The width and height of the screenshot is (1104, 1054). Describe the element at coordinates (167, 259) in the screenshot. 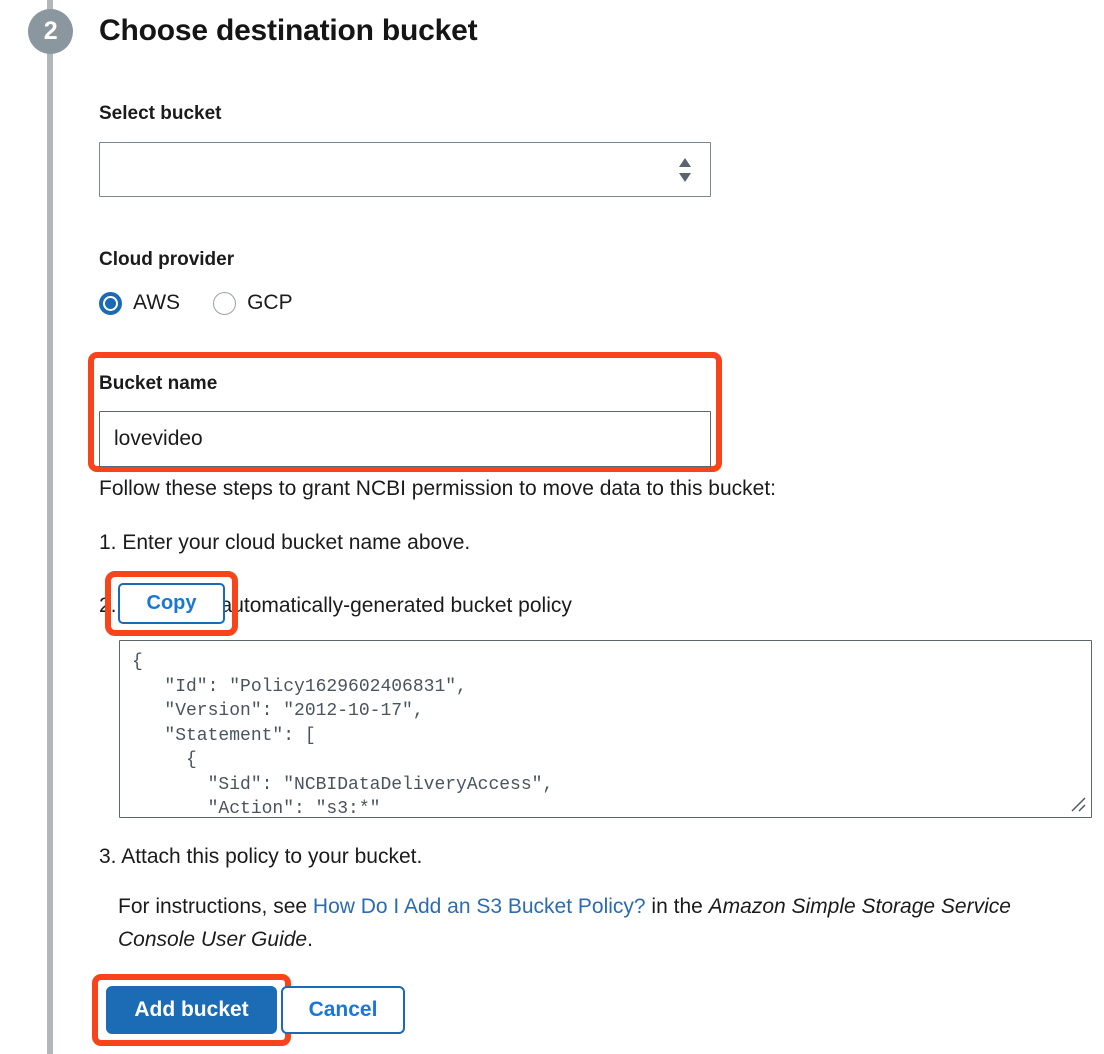

I see `cloud-provider-label: Cloud provider` at that location.